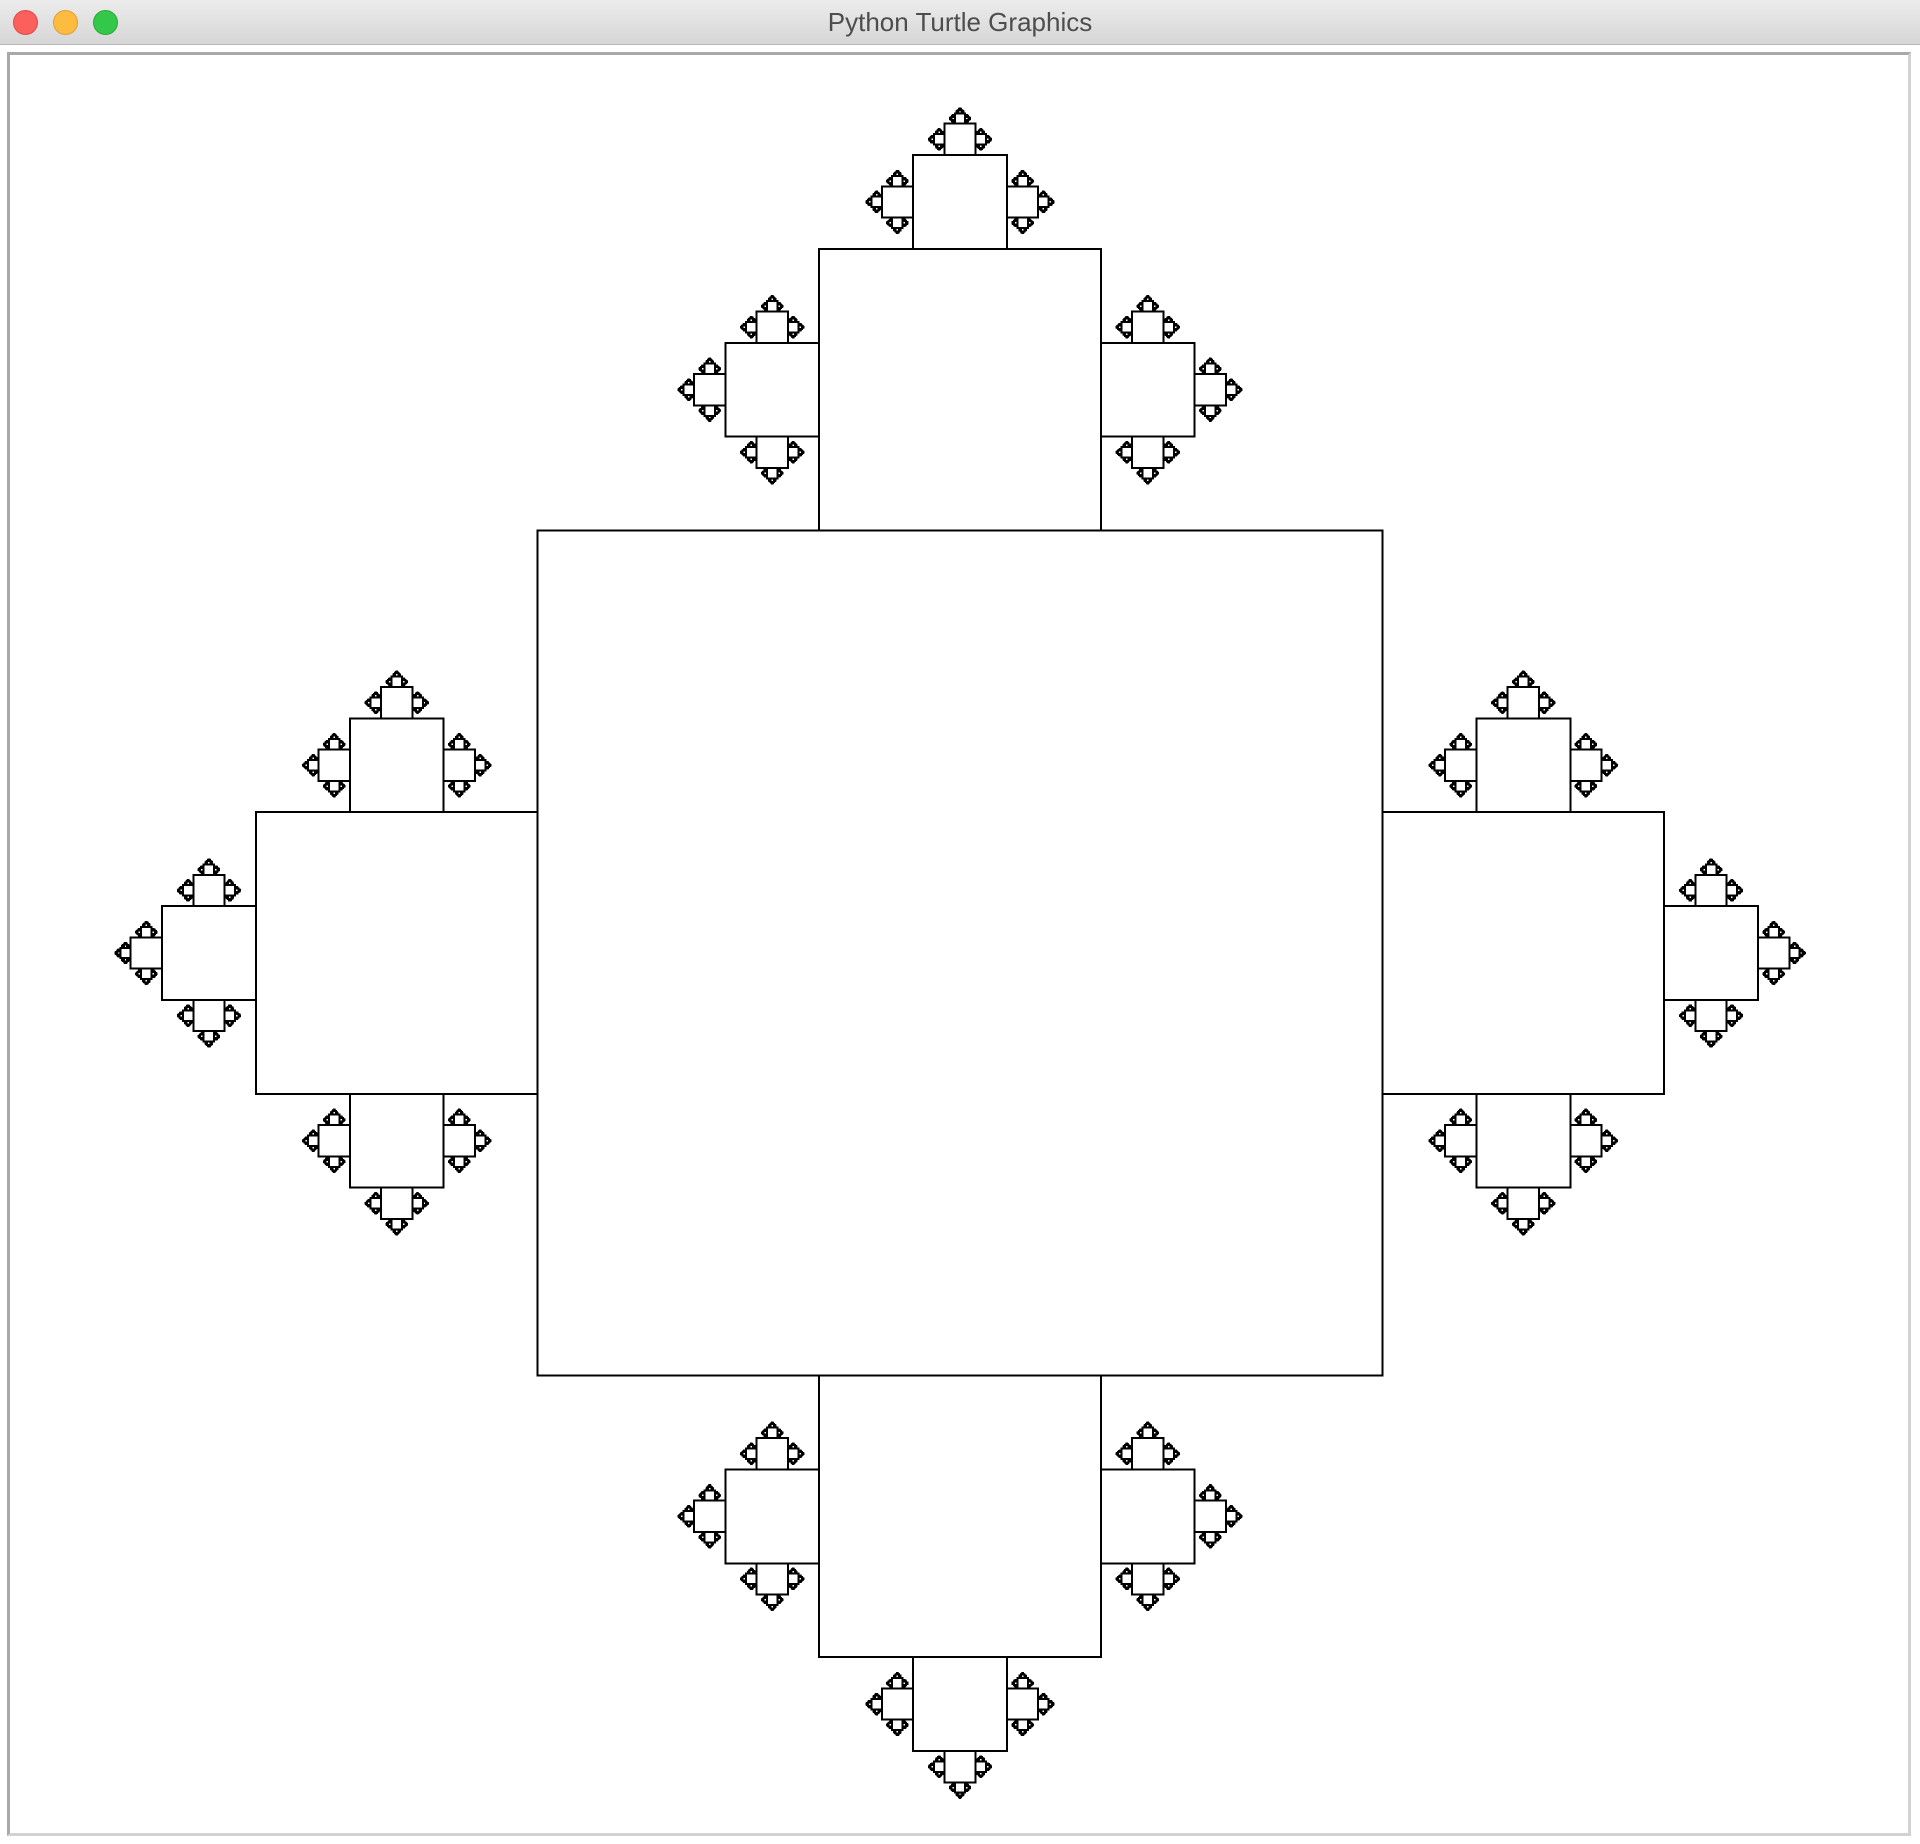  I want to click on window-title: Python Turtle Graphics, so click(960, 22).